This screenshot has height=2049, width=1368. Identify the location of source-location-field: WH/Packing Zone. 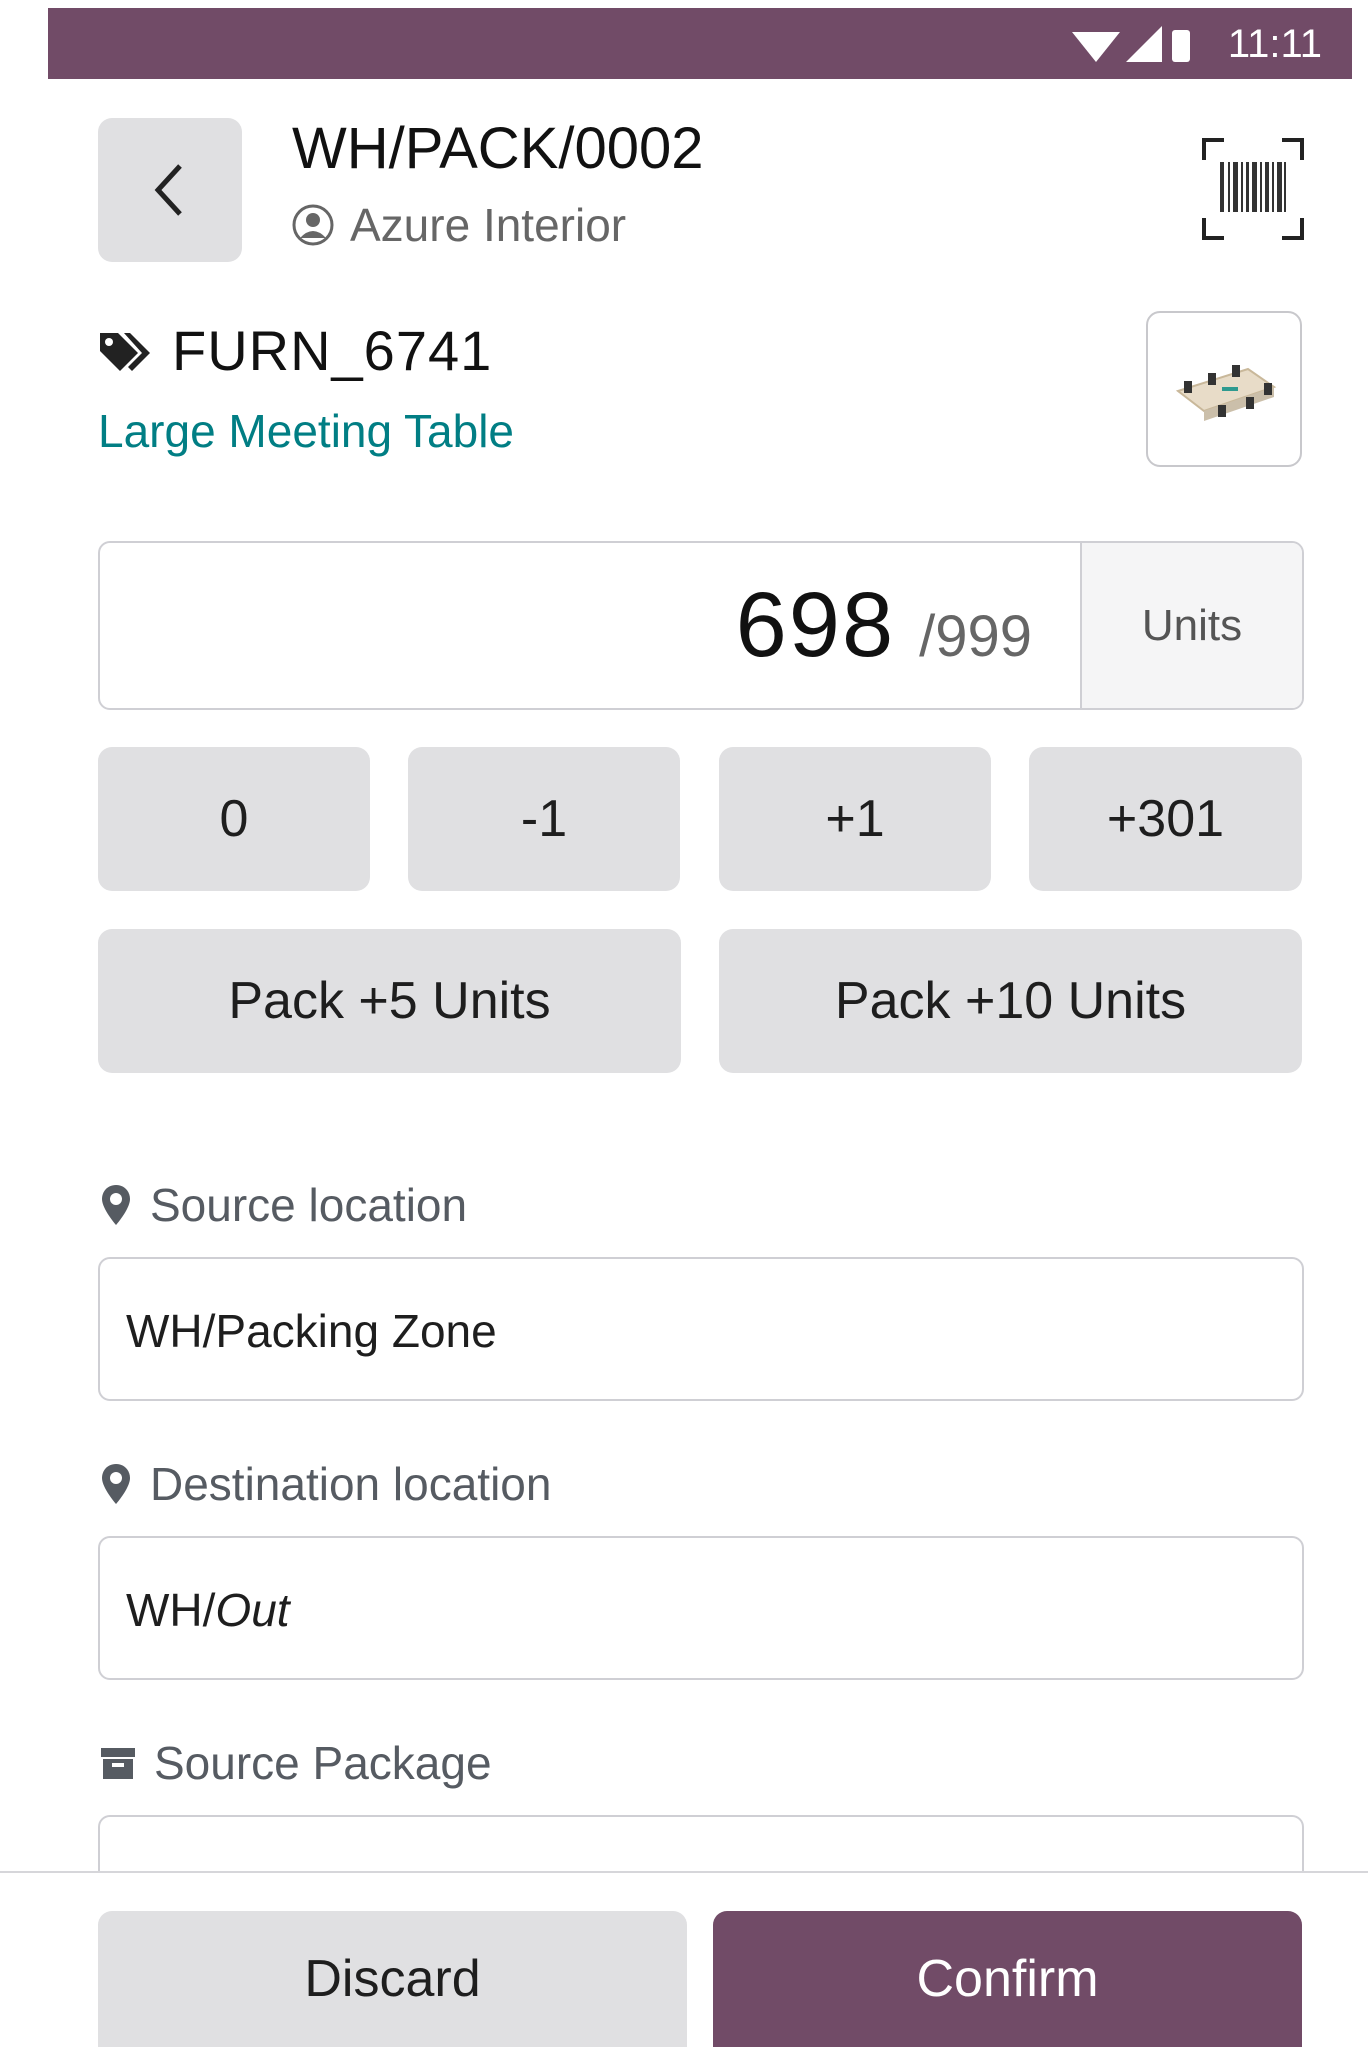
(701, 1329).